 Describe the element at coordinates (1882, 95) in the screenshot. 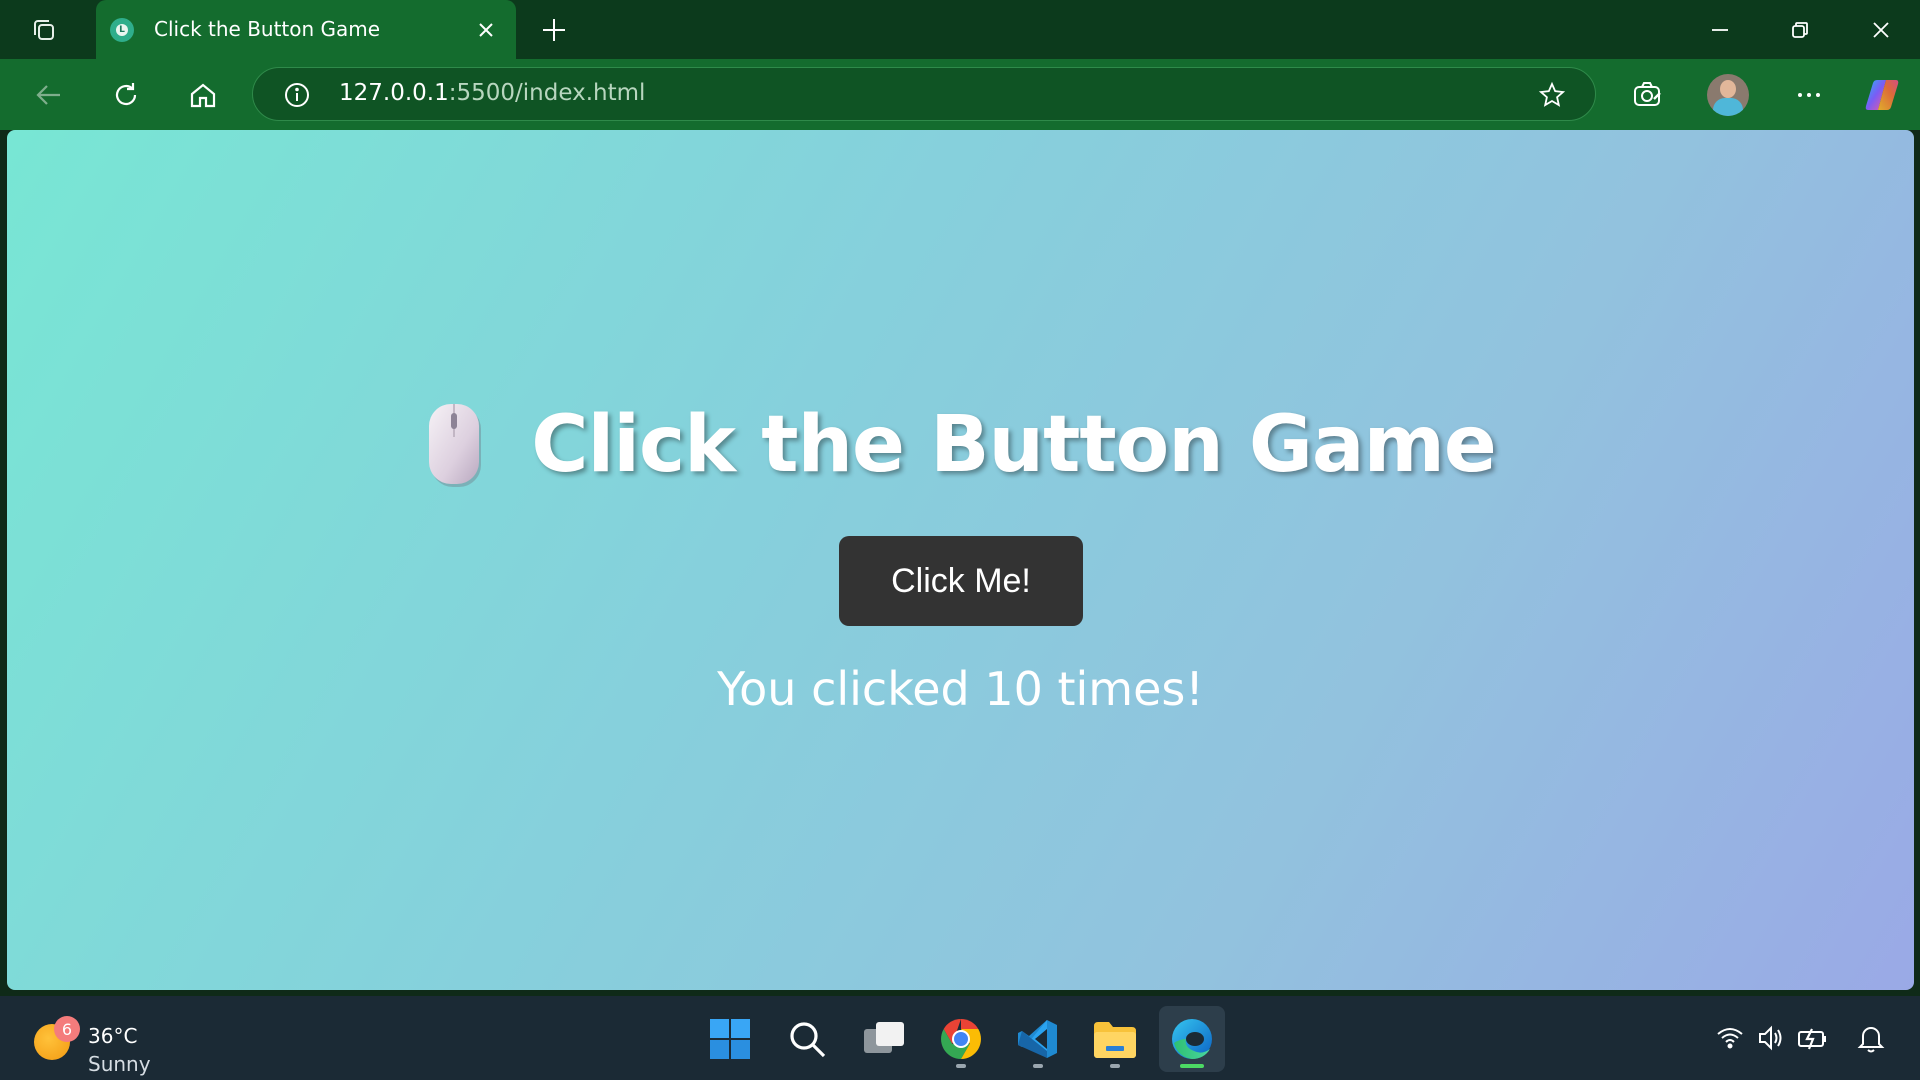

I see `copilot-icon` at that location.